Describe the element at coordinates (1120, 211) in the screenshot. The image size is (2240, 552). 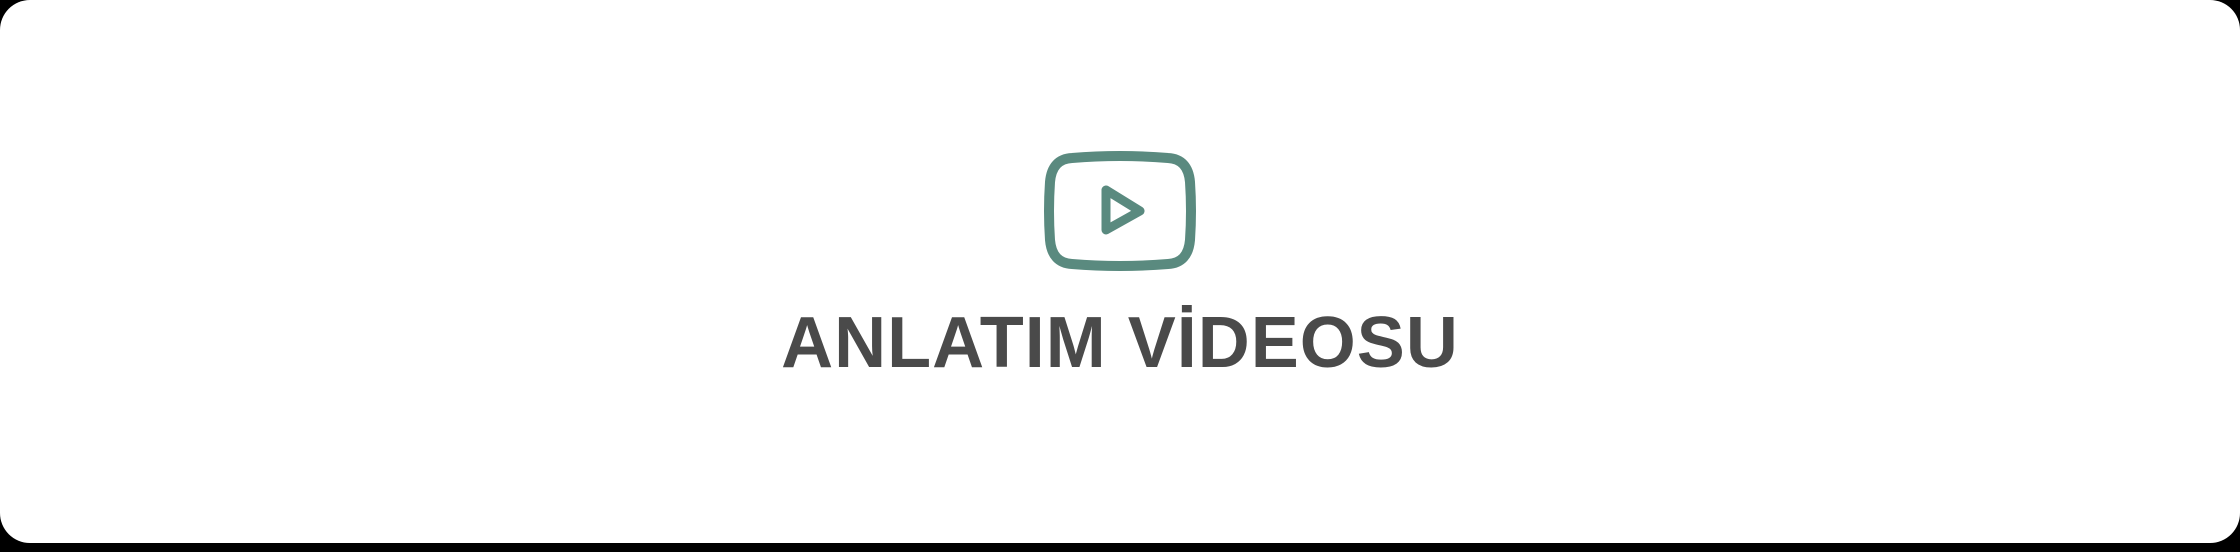
I see `video-play-icon` at that location.